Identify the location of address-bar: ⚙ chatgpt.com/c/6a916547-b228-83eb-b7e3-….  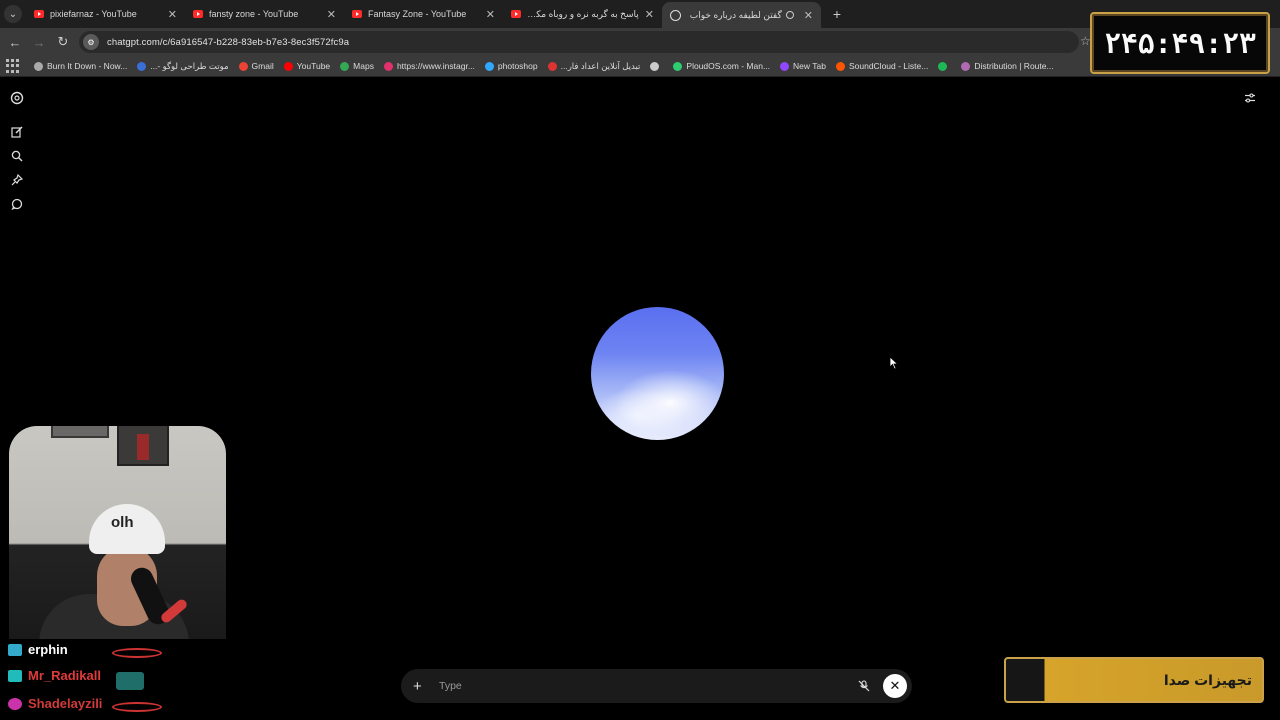
(579, 42).